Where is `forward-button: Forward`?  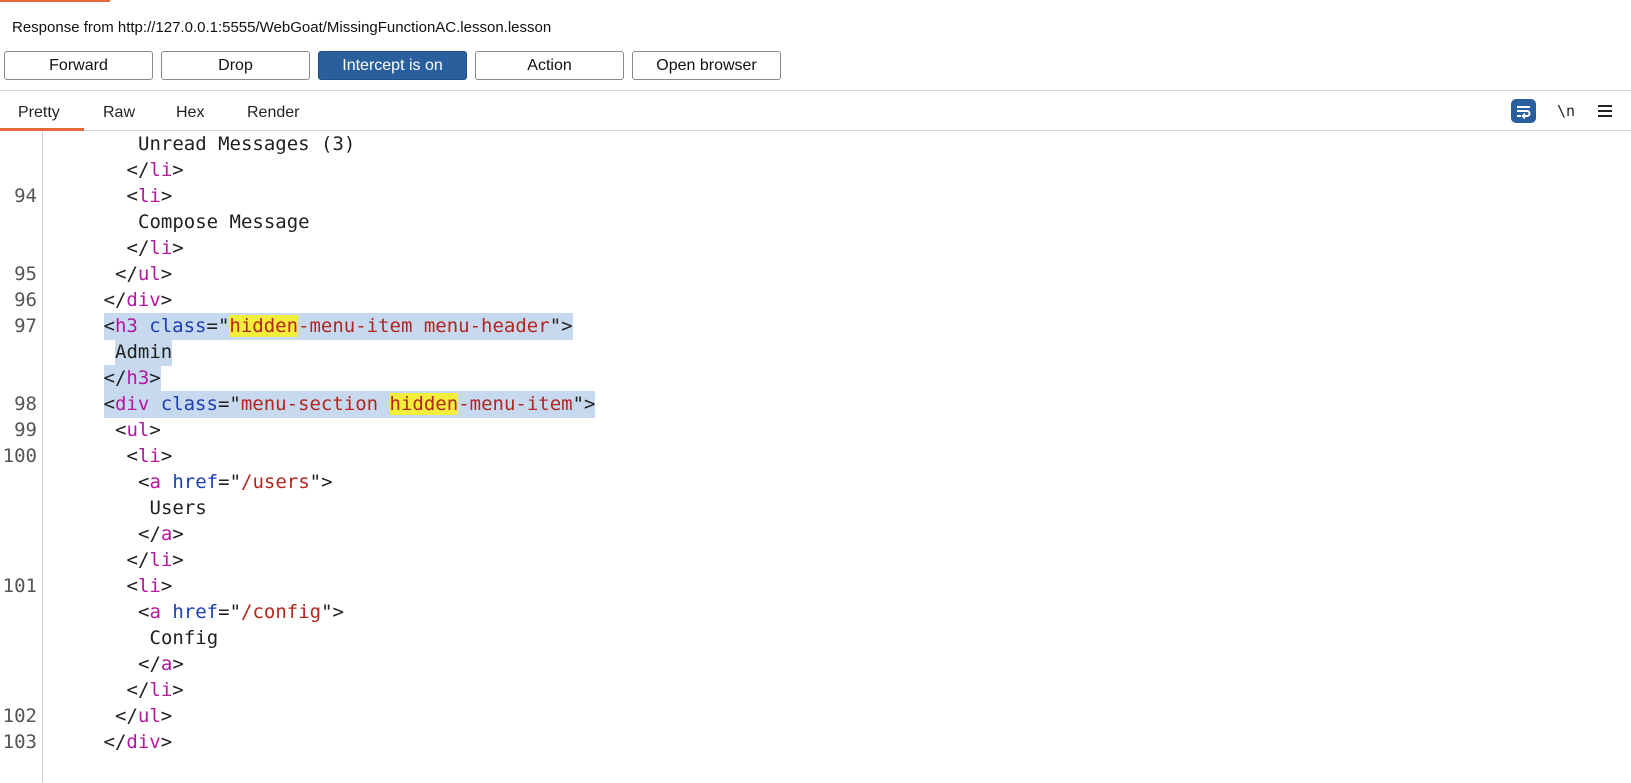
forward-button: Forward is located at coordinates (78, 65).